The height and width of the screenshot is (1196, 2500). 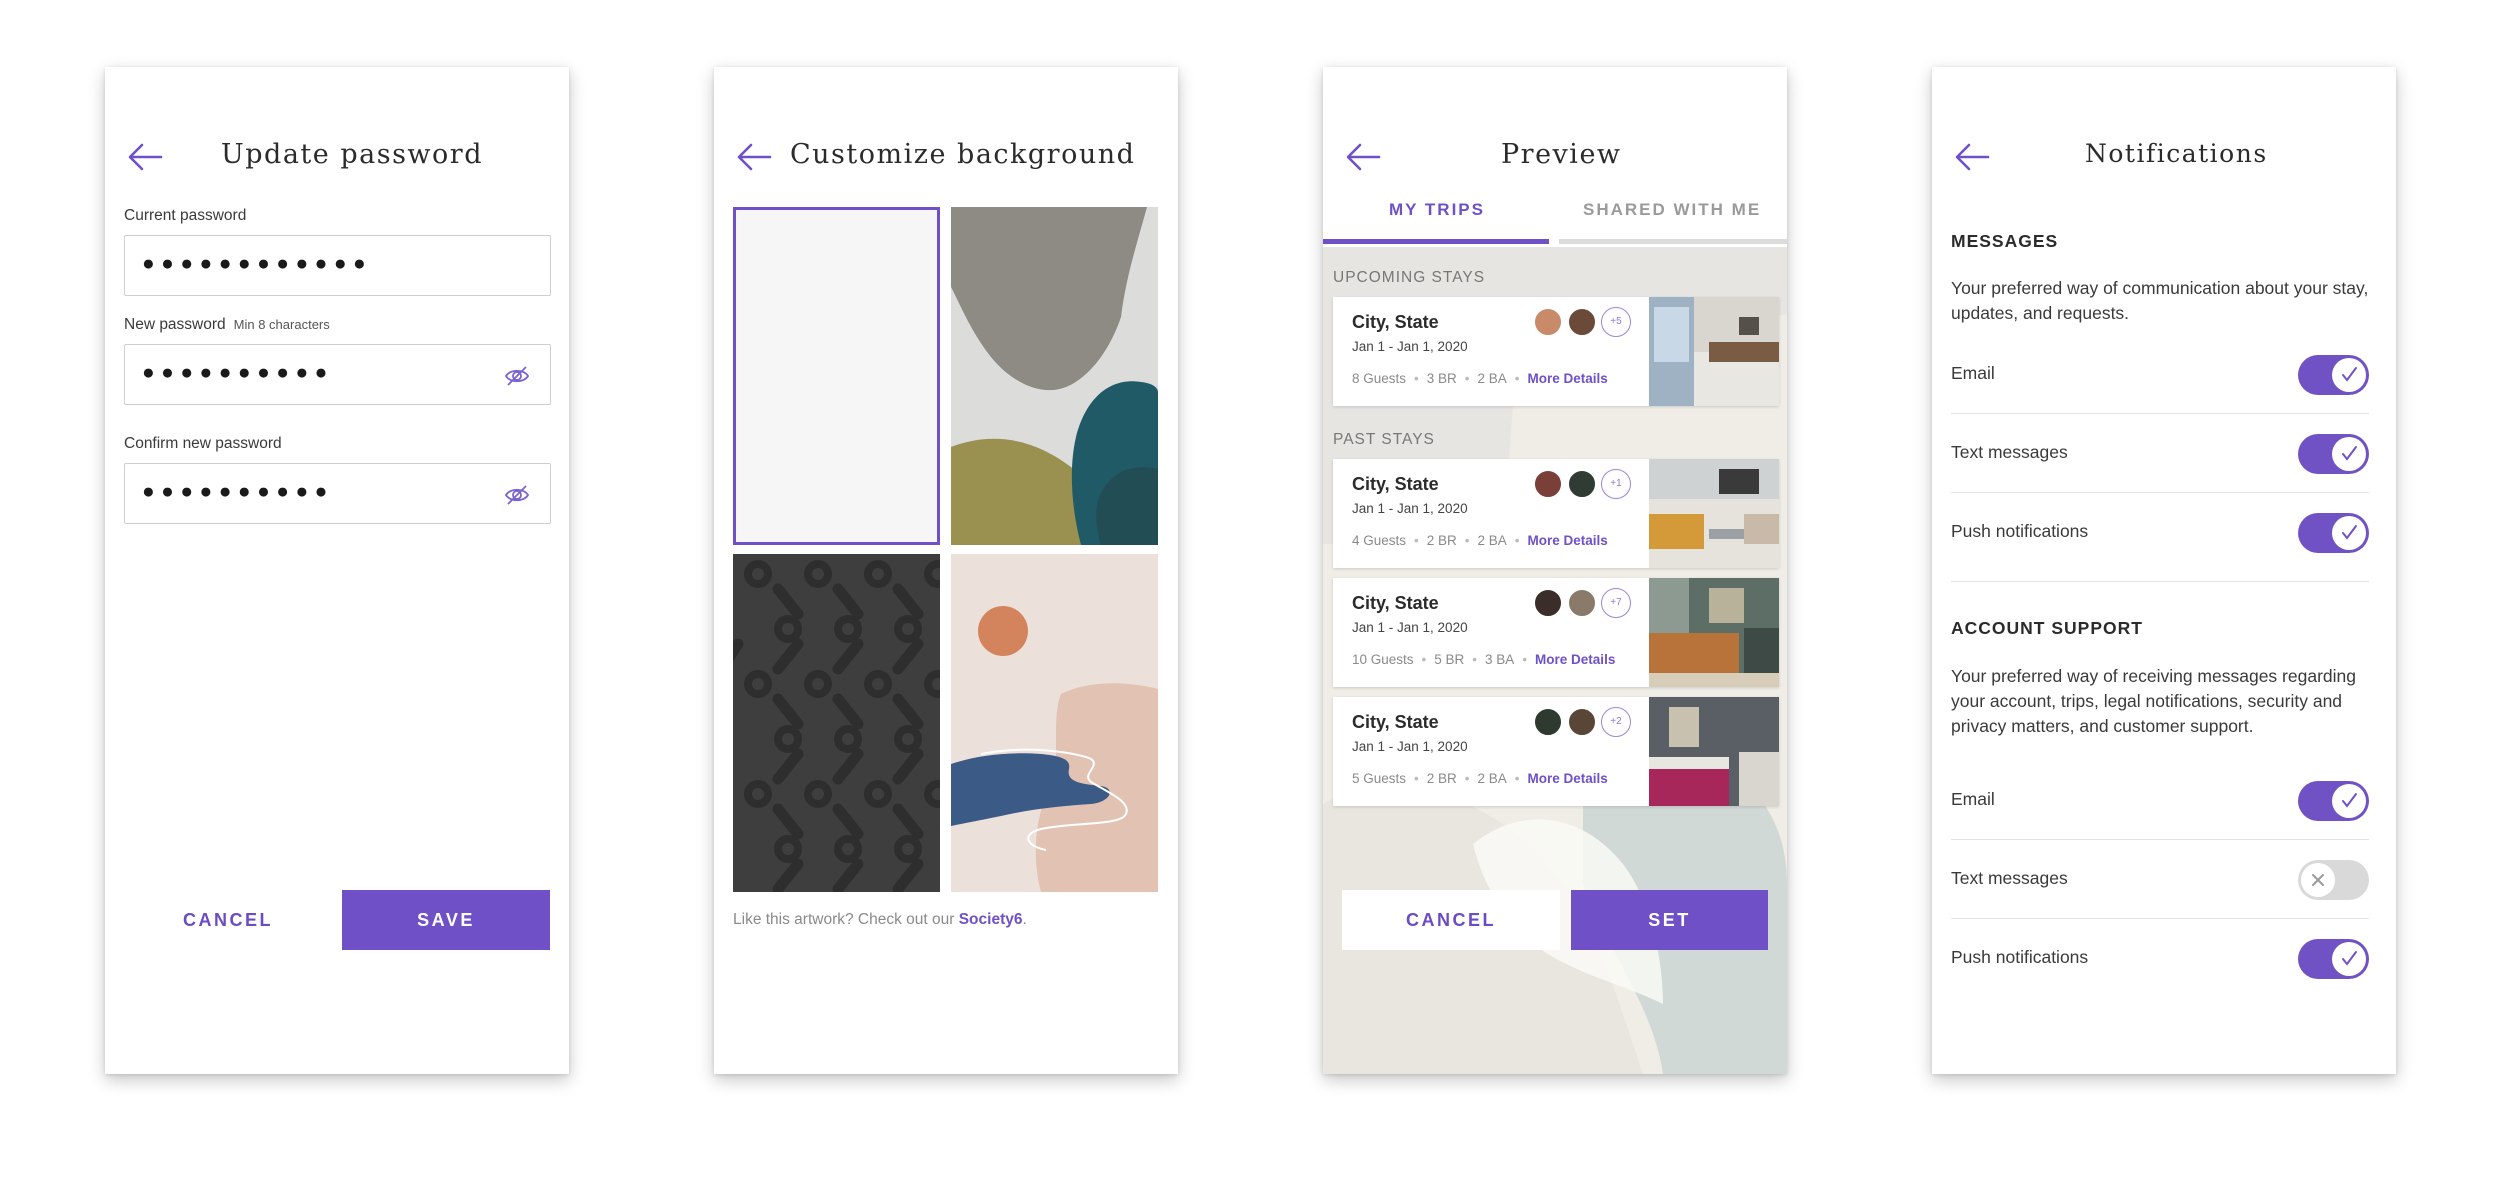 What do you see at coordinates (352, 154) in the screenshot?
I see `page-title: Update password` at bounding box center [352, 154].